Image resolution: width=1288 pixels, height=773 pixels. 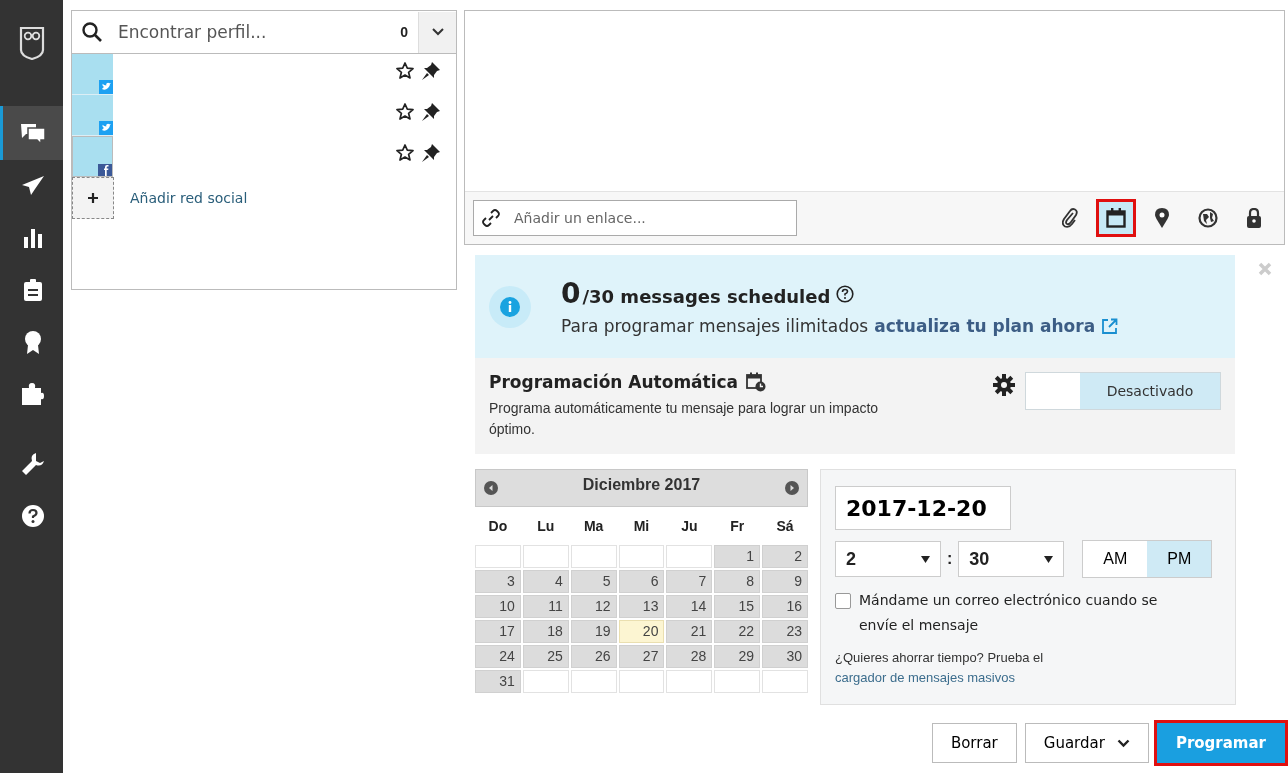 I want to click on bulk-upload-link: cargador de mensajes masivos, so click(x=925, y=677).